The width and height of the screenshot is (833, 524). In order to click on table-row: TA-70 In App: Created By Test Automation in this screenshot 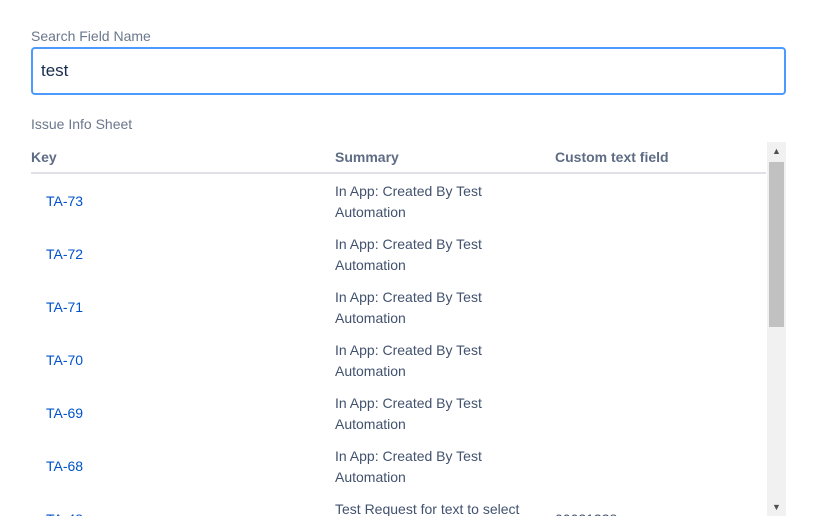, I will do `click(398, 359)`.